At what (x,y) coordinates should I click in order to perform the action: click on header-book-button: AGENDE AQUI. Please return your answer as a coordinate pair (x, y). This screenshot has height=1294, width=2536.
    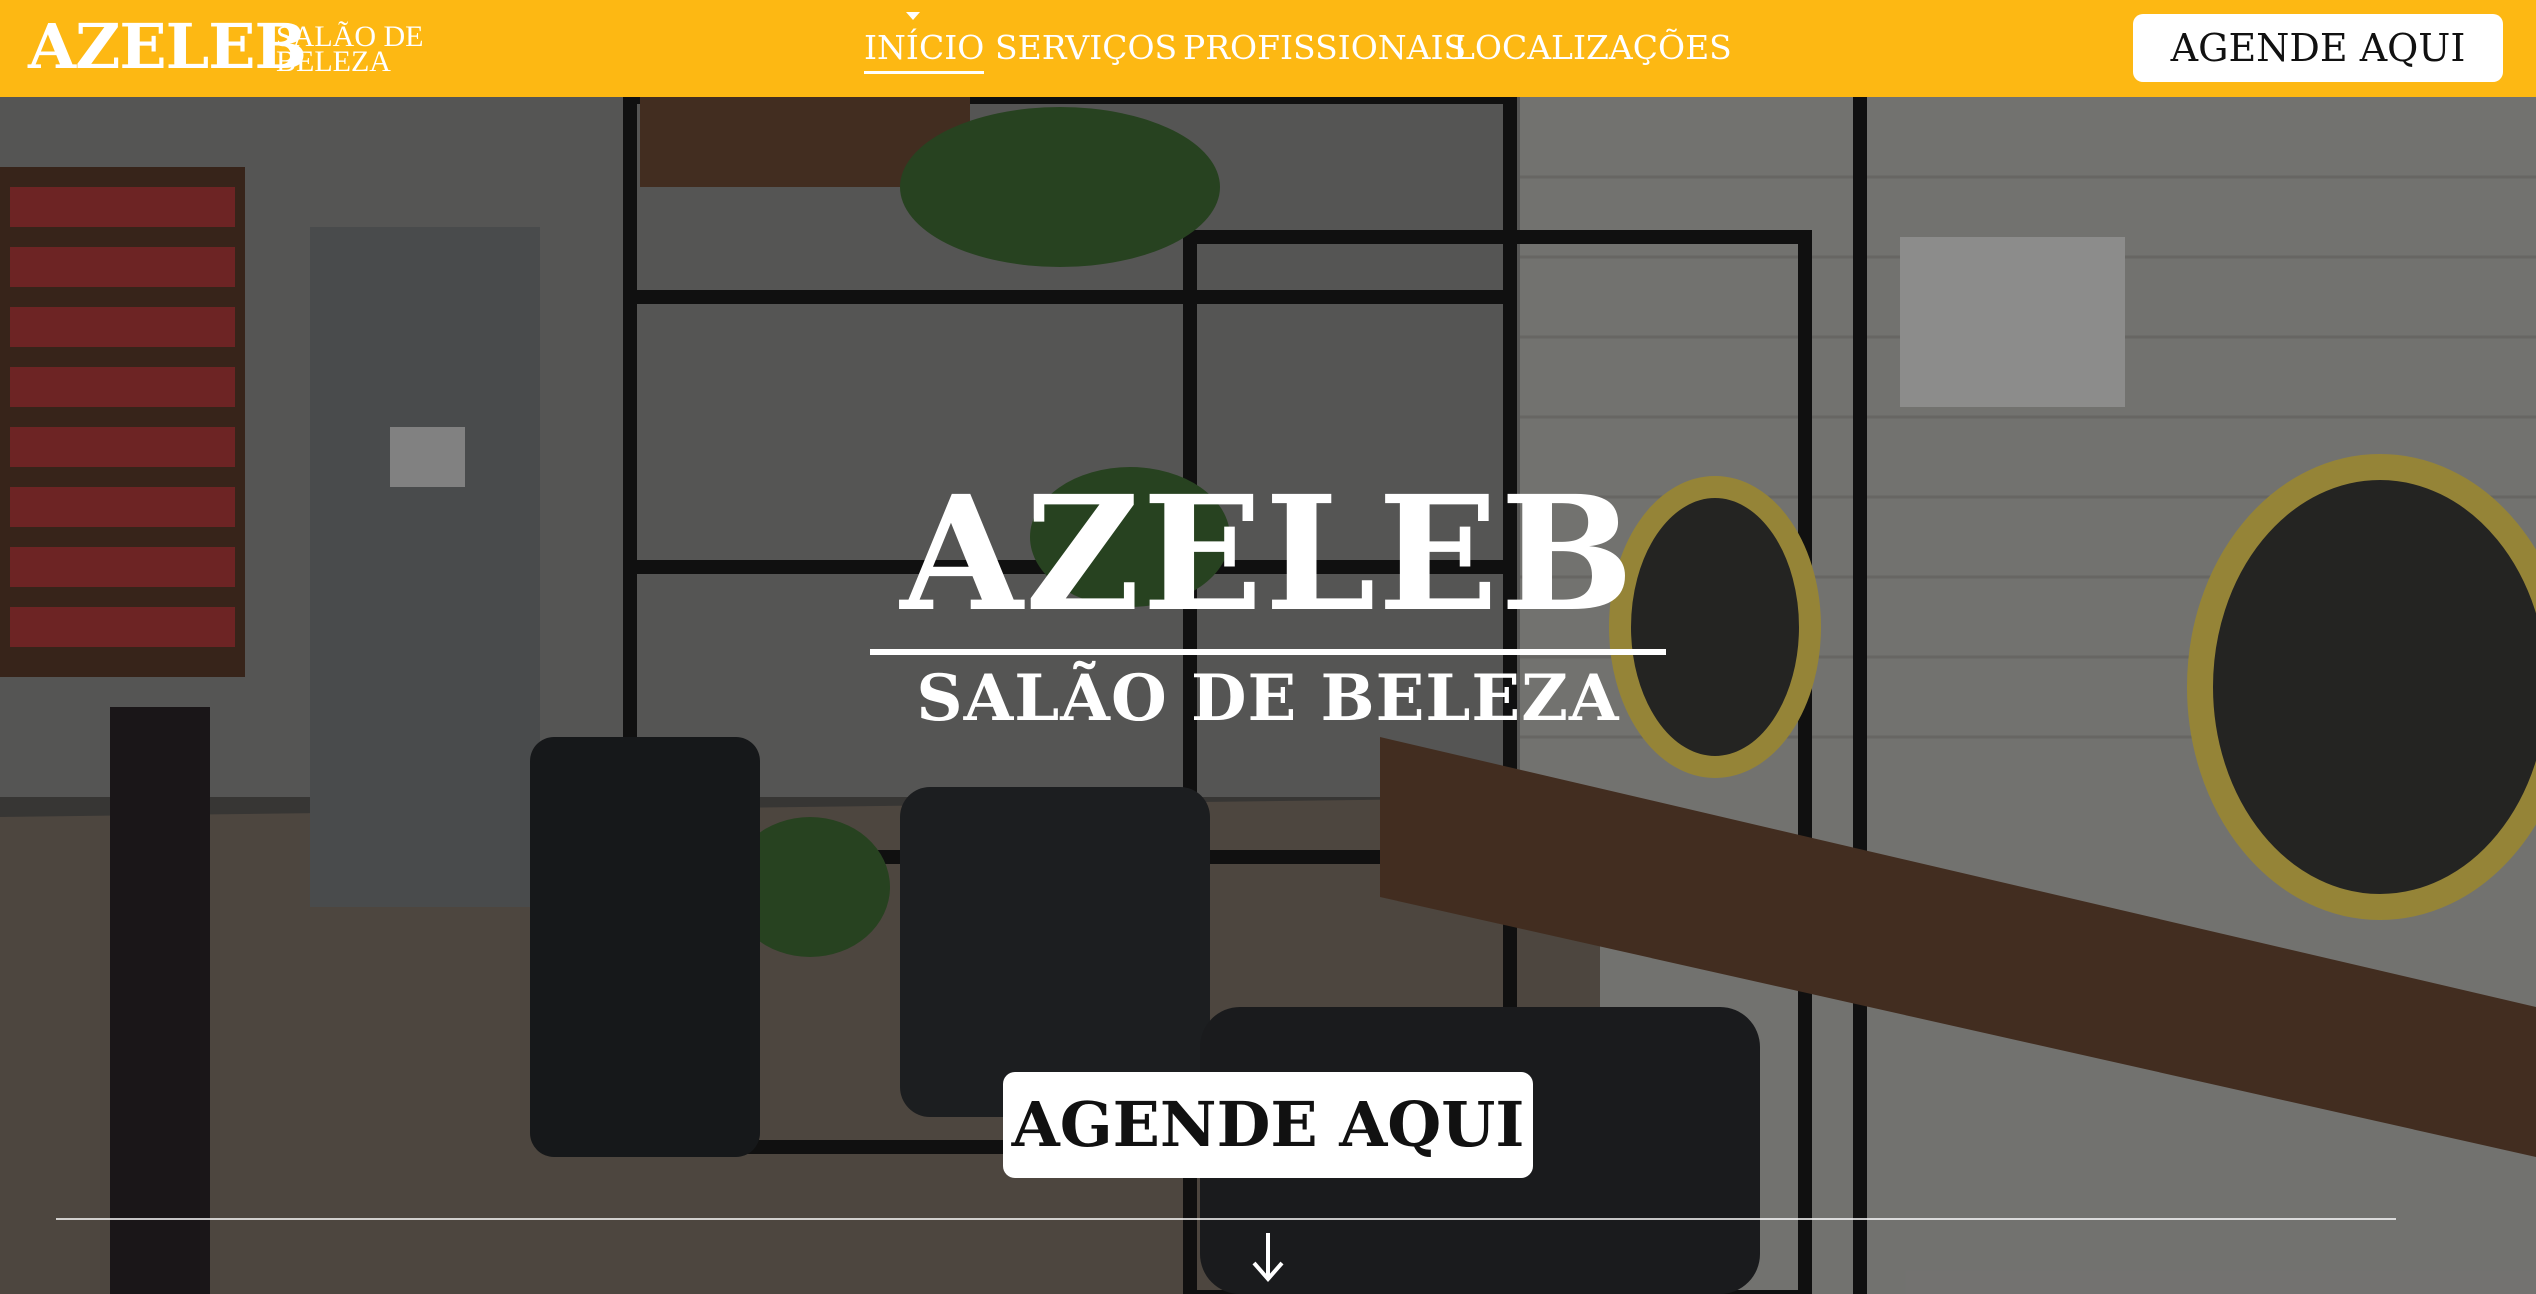
    Looking at the image, I should click on (2318, 48).